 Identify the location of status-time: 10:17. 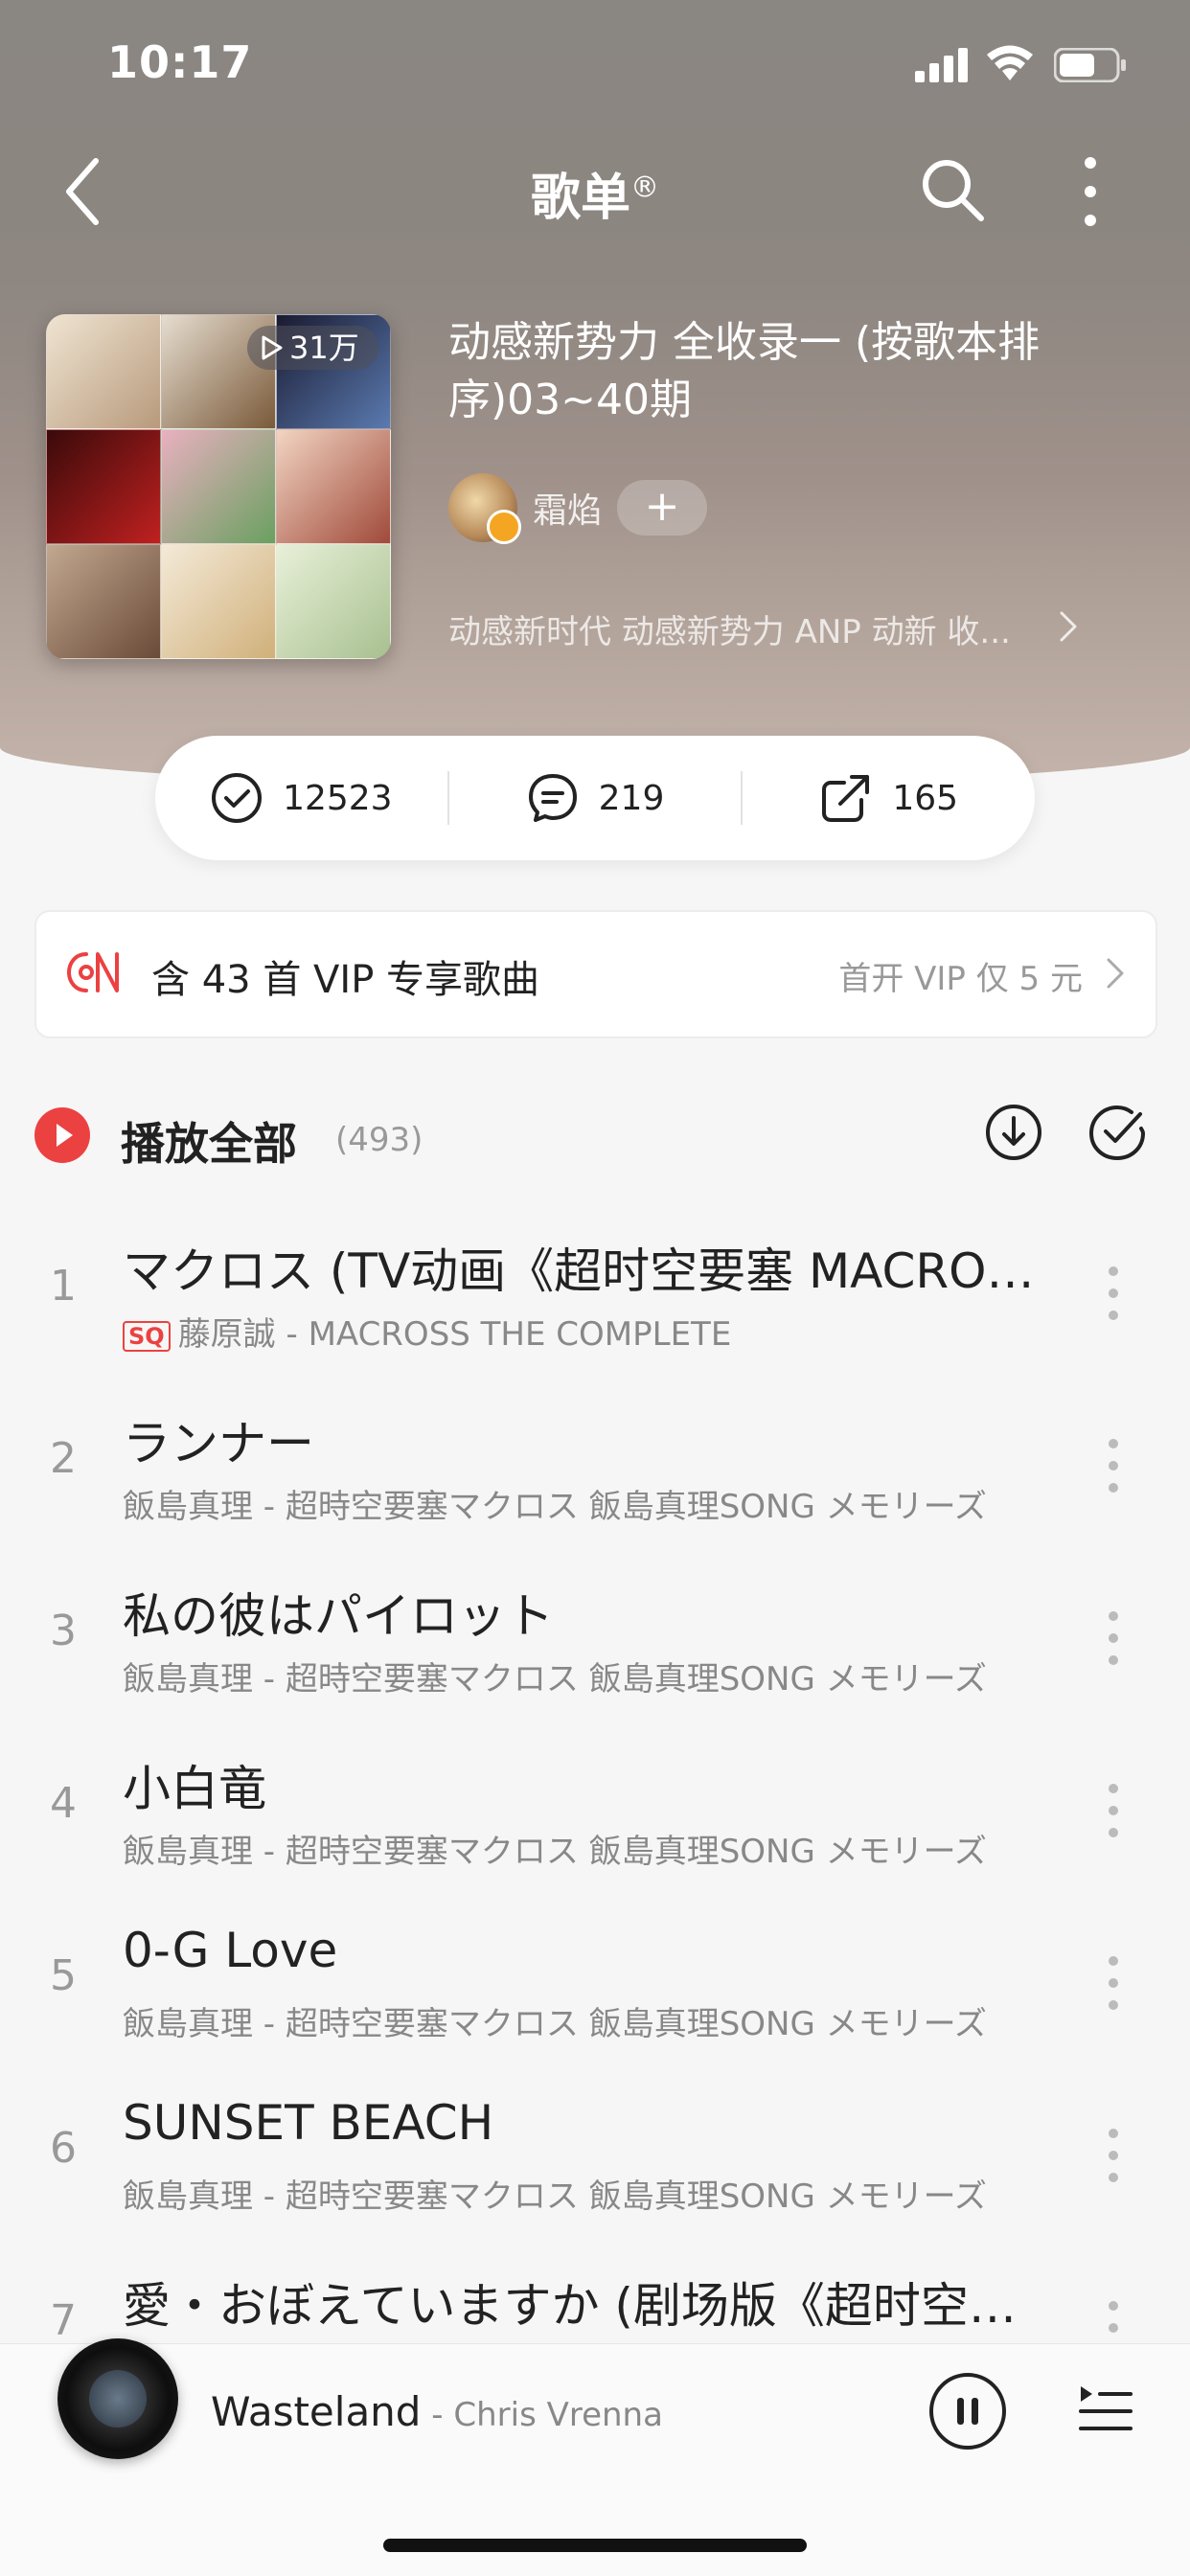
(180, 62).